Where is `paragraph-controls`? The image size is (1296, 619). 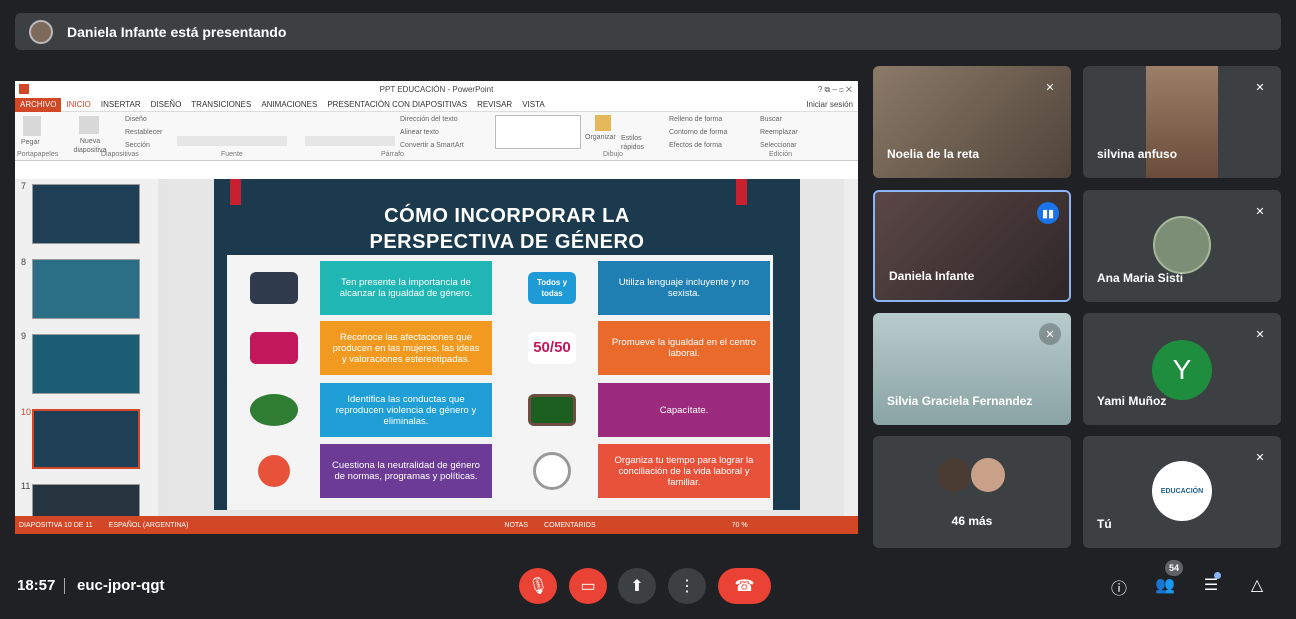
paragraph-controls is located at coordinates (350, 141).